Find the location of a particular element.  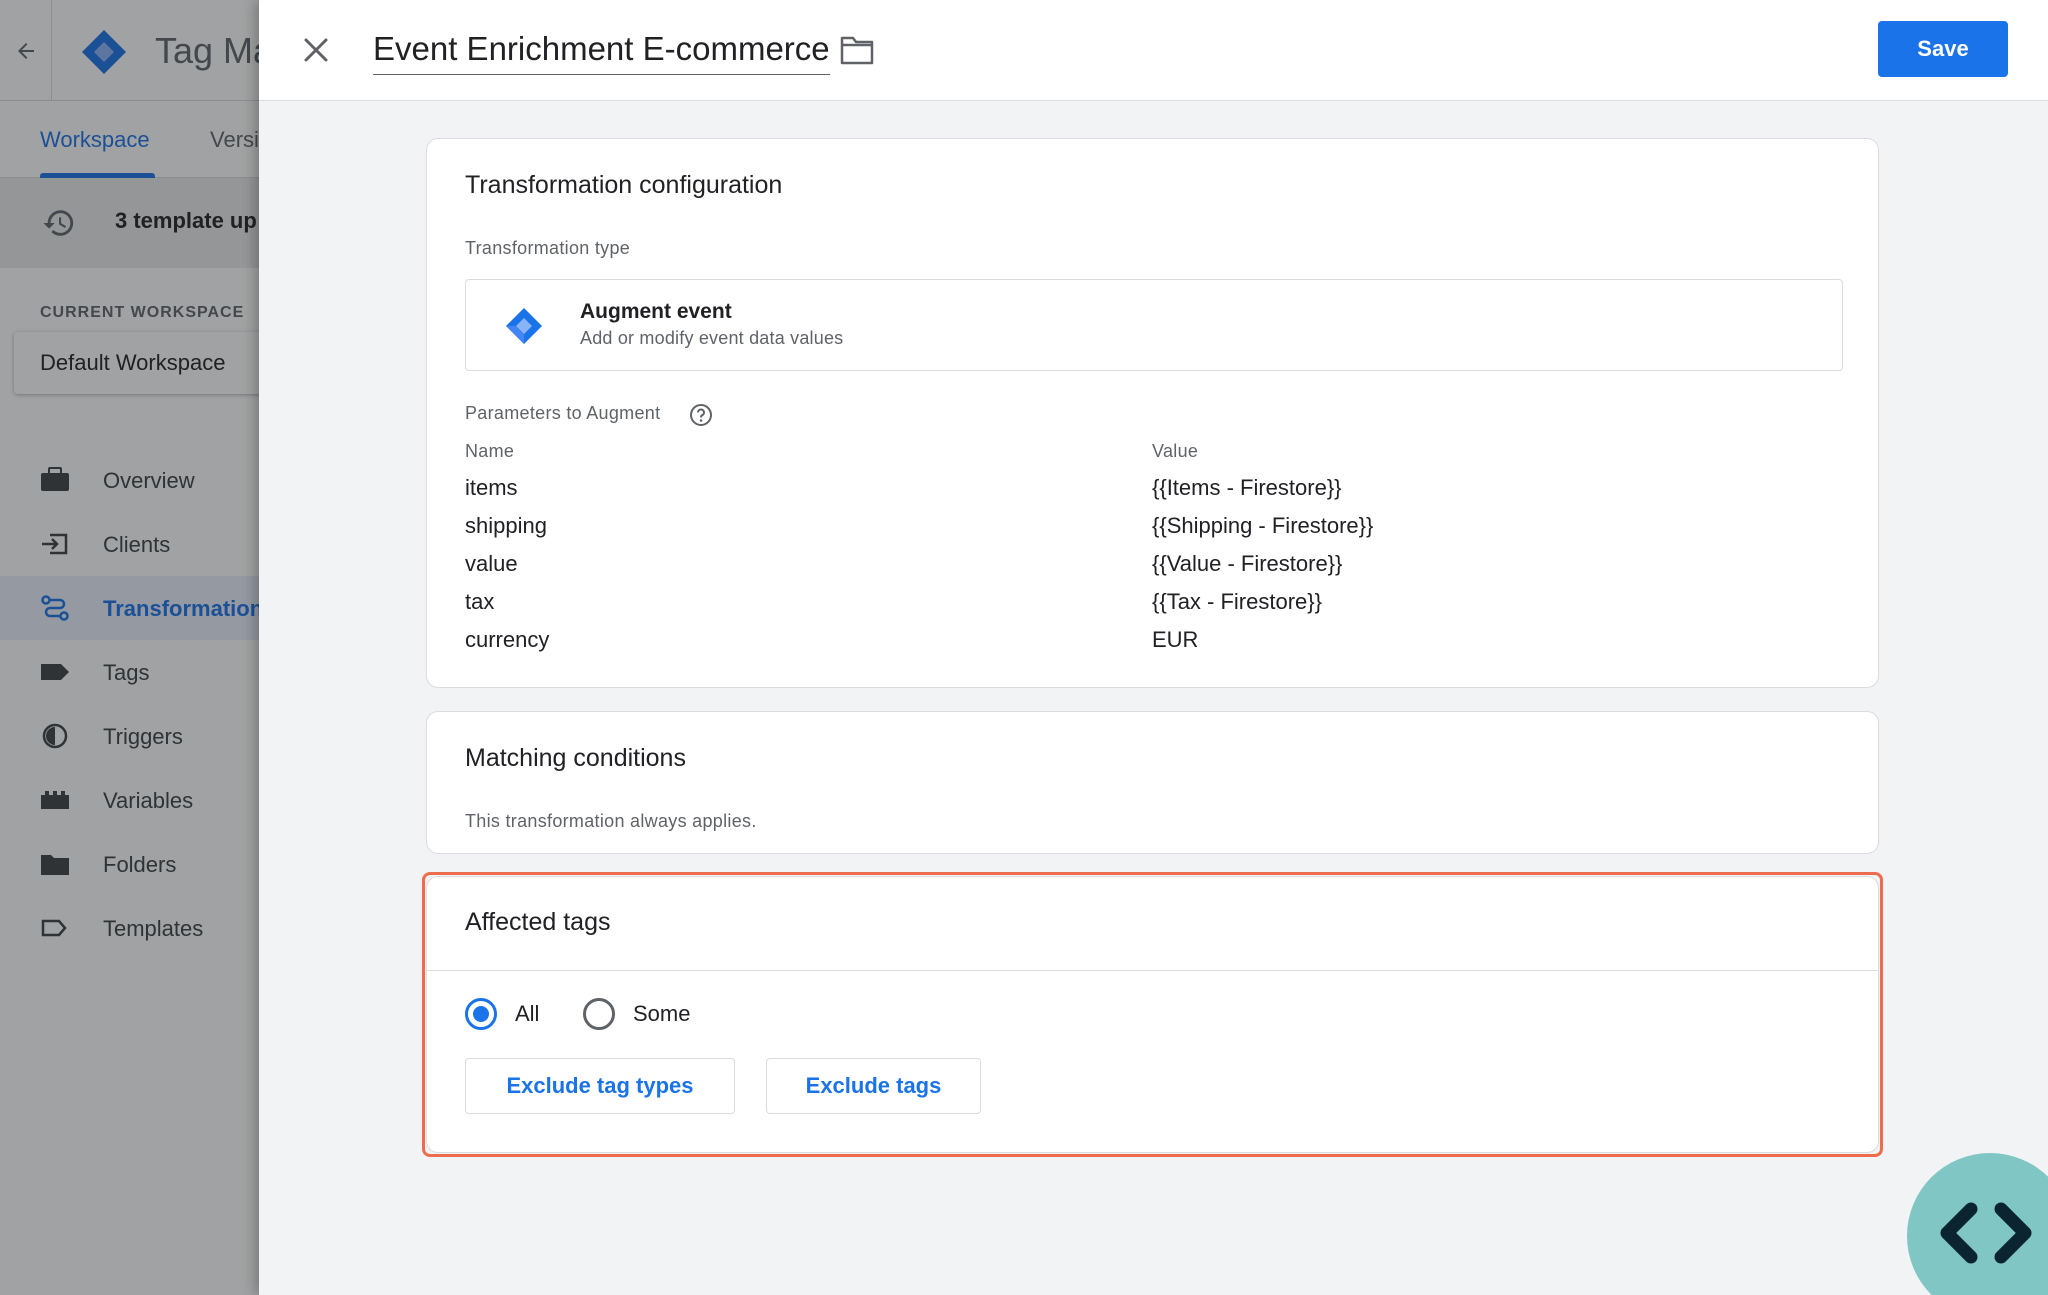

matching-conditions-text: This transformation always applies. is located at coordinates (611, 821).